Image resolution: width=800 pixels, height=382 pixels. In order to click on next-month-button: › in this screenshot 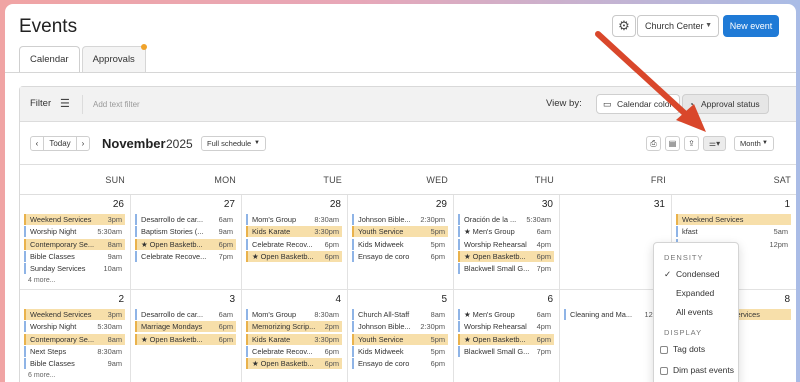, I will do `click(83, 143)`.